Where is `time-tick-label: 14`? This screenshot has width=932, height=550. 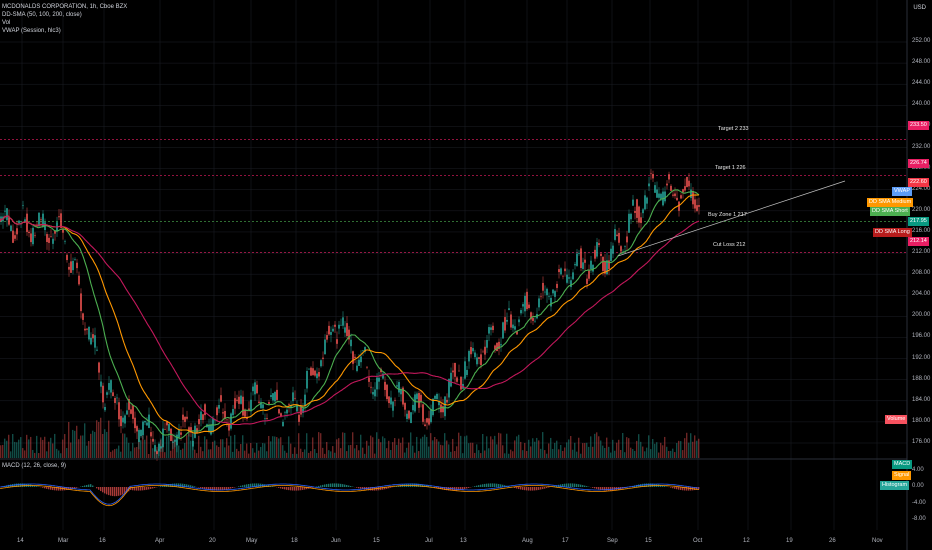
time-tick-label: 14 is located at coordinates (20, 541).